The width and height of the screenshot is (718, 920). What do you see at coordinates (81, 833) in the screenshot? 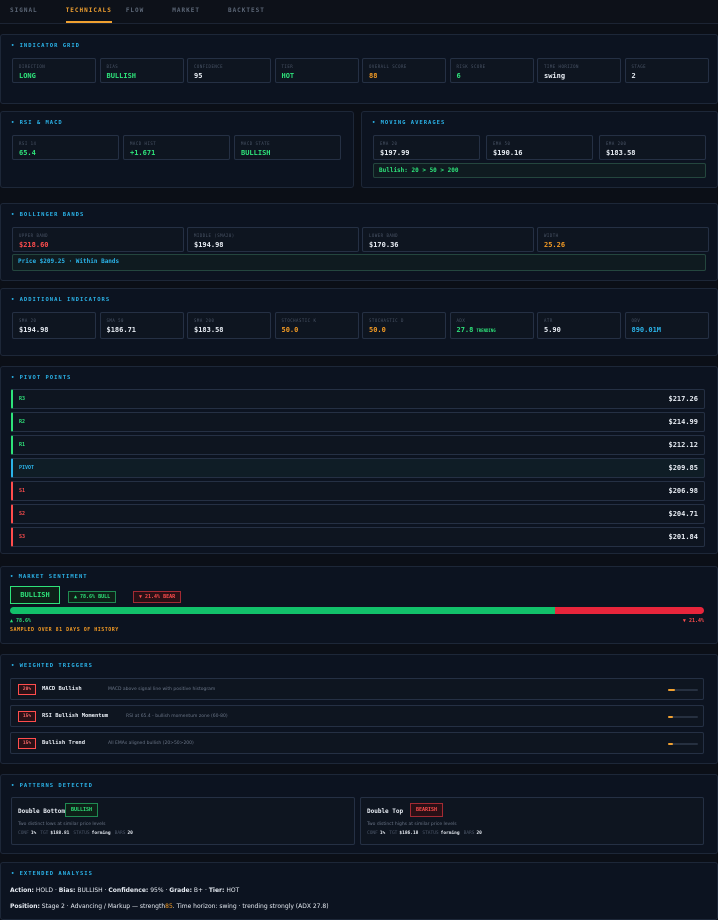
I see `pattern-meta-label: STATUS` at bounding box center [81, 833].